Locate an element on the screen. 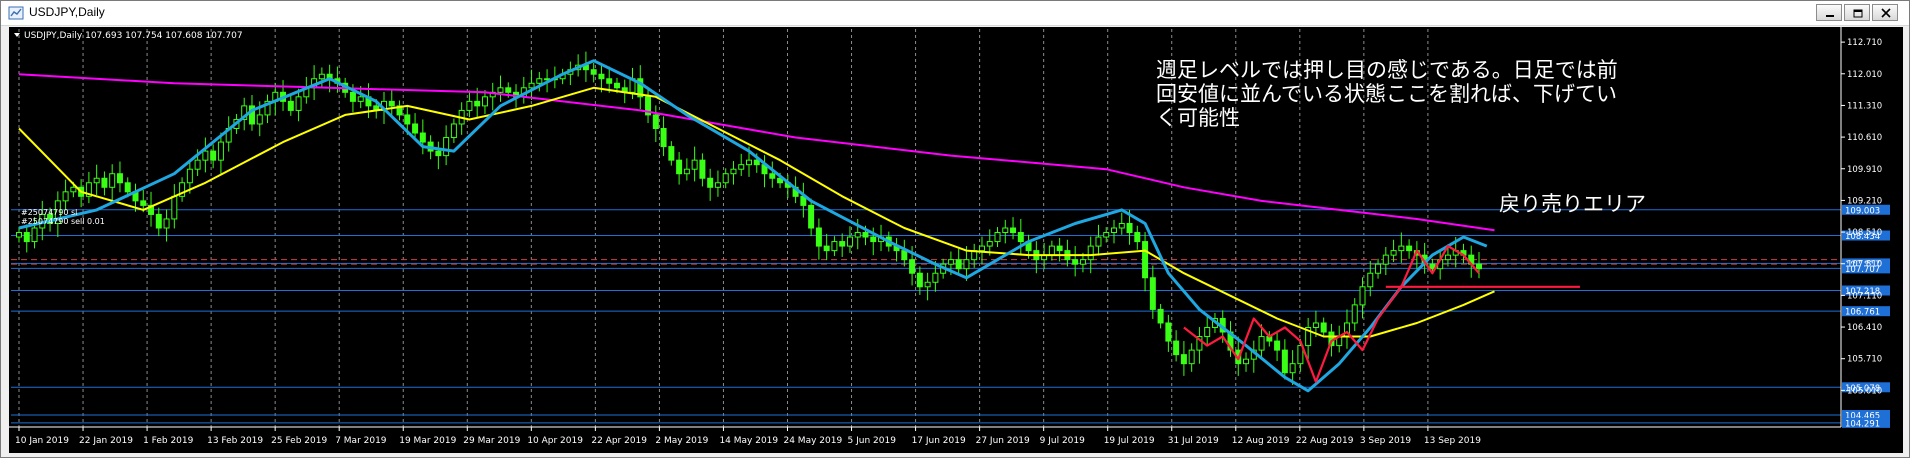 This screenshot has width=1910, height=458. order-label-sell: #25074790 sell 0.01 is located at coordinates (63, 221).